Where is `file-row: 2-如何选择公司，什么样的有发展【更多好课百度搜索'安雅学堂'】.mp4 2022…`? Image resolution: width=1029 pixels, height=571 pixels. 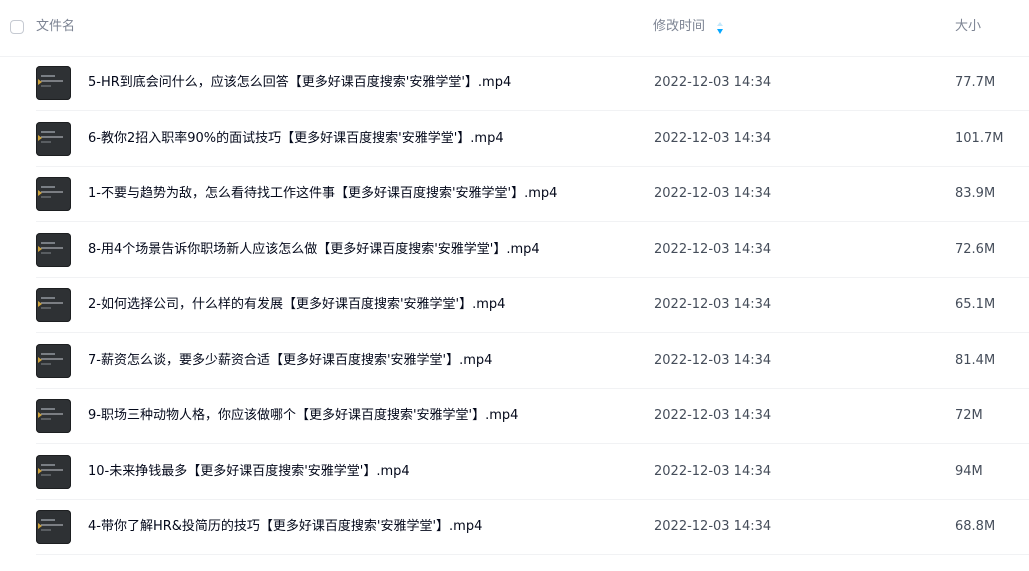
file-row: 2-如何选择公司，什么样的有发展【更多好课百度搜索'安雅学堂'】.mp4 2022… is located at coordinates (514, 305).